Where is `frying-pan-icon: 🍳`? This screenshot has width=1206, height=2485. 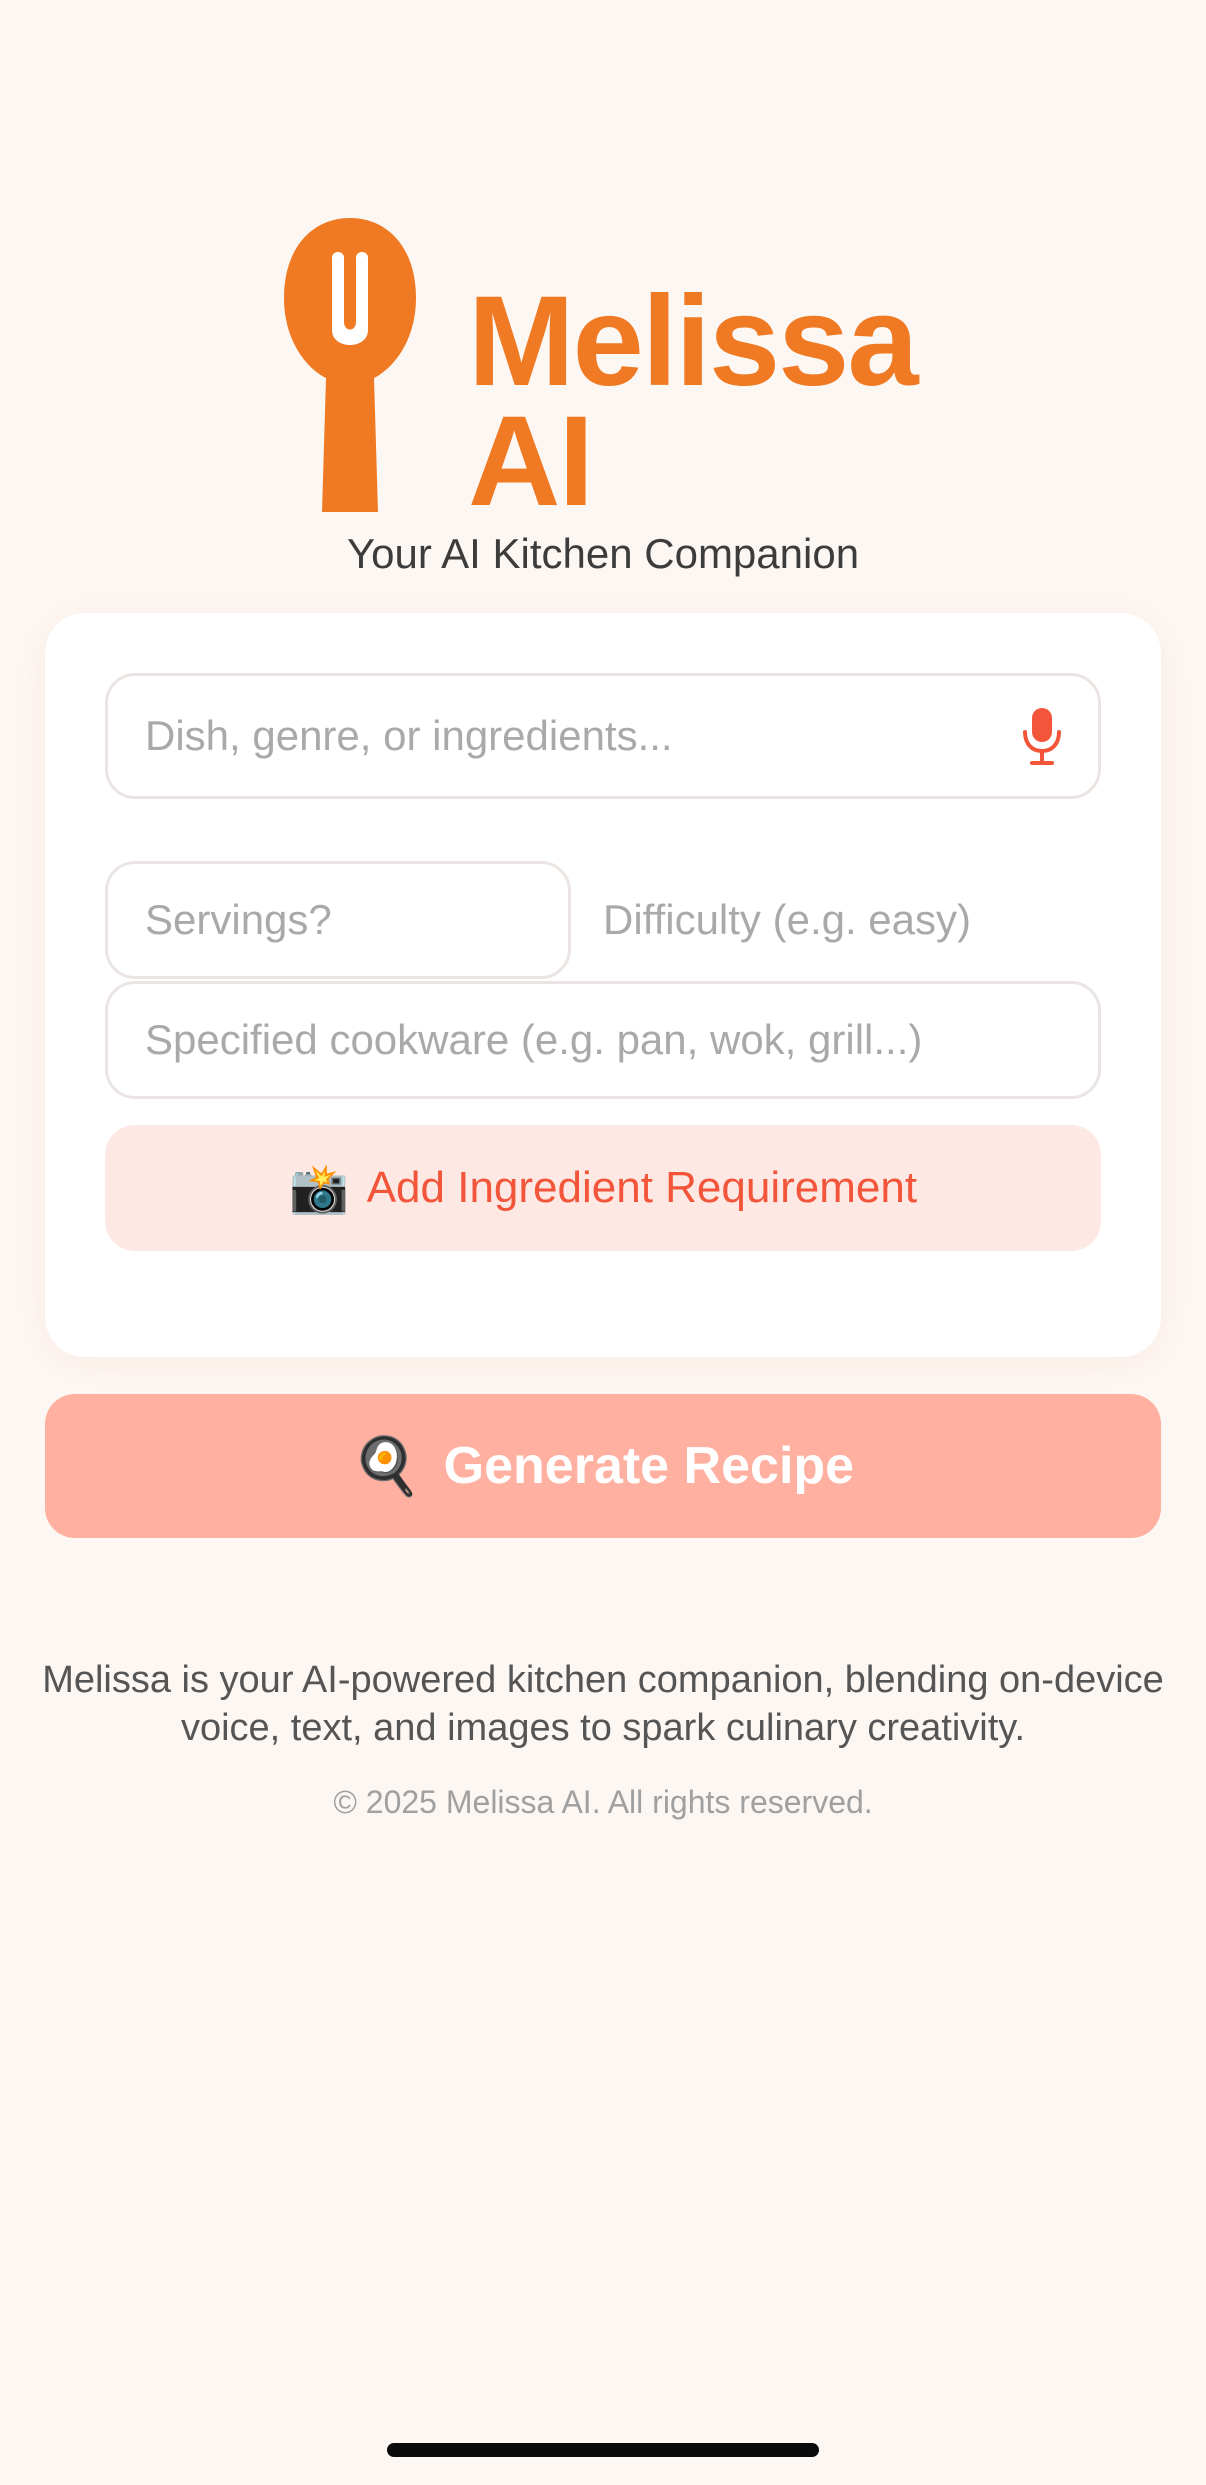
frying-pan-icon: 🍳 is located at coordinates (386, 1465).